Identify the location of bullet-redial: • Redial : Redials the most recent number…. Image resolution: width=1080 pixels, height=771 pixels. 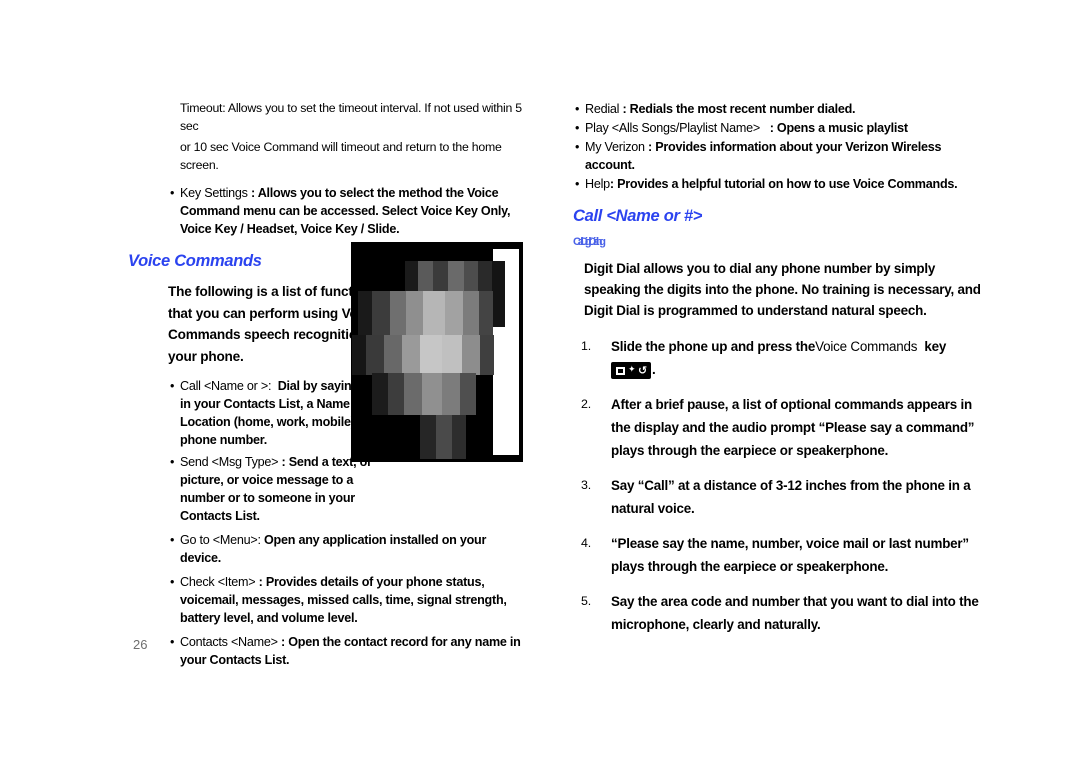
(773, 109).